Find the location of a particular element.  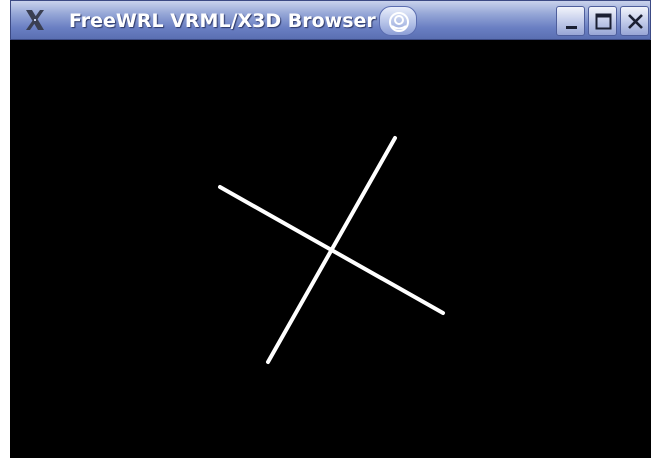

window-title: FreeWRL VRML/X3D Browser is located at coordinates (222, 21).